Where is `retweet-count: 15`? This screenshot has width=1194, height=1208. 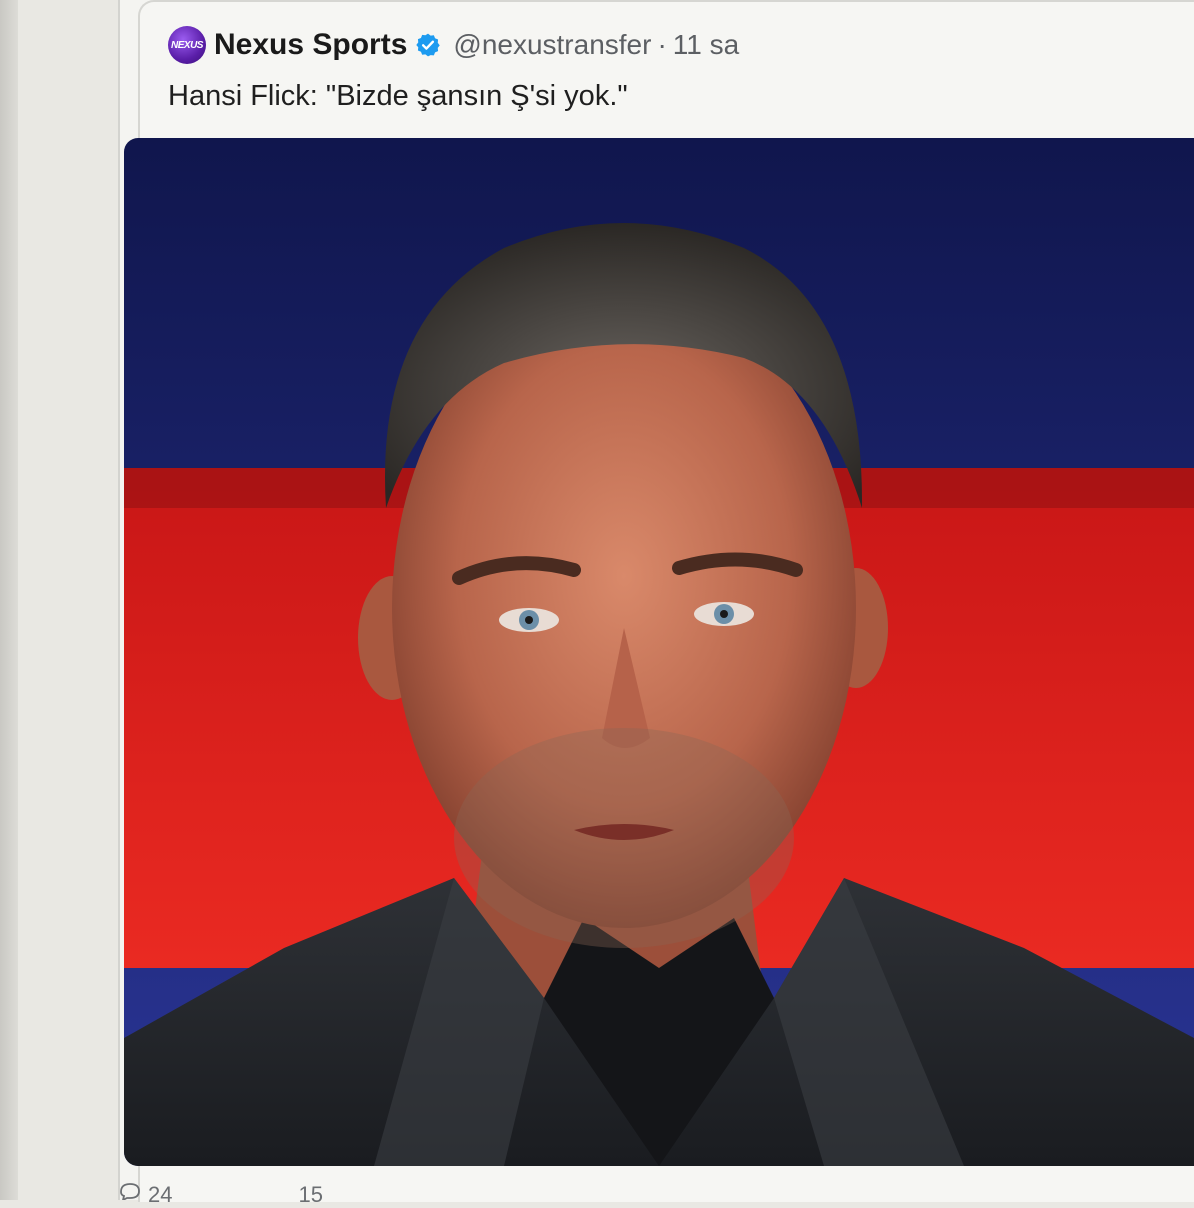 retweet-count: 15 is located at coordinates (310, 1194).